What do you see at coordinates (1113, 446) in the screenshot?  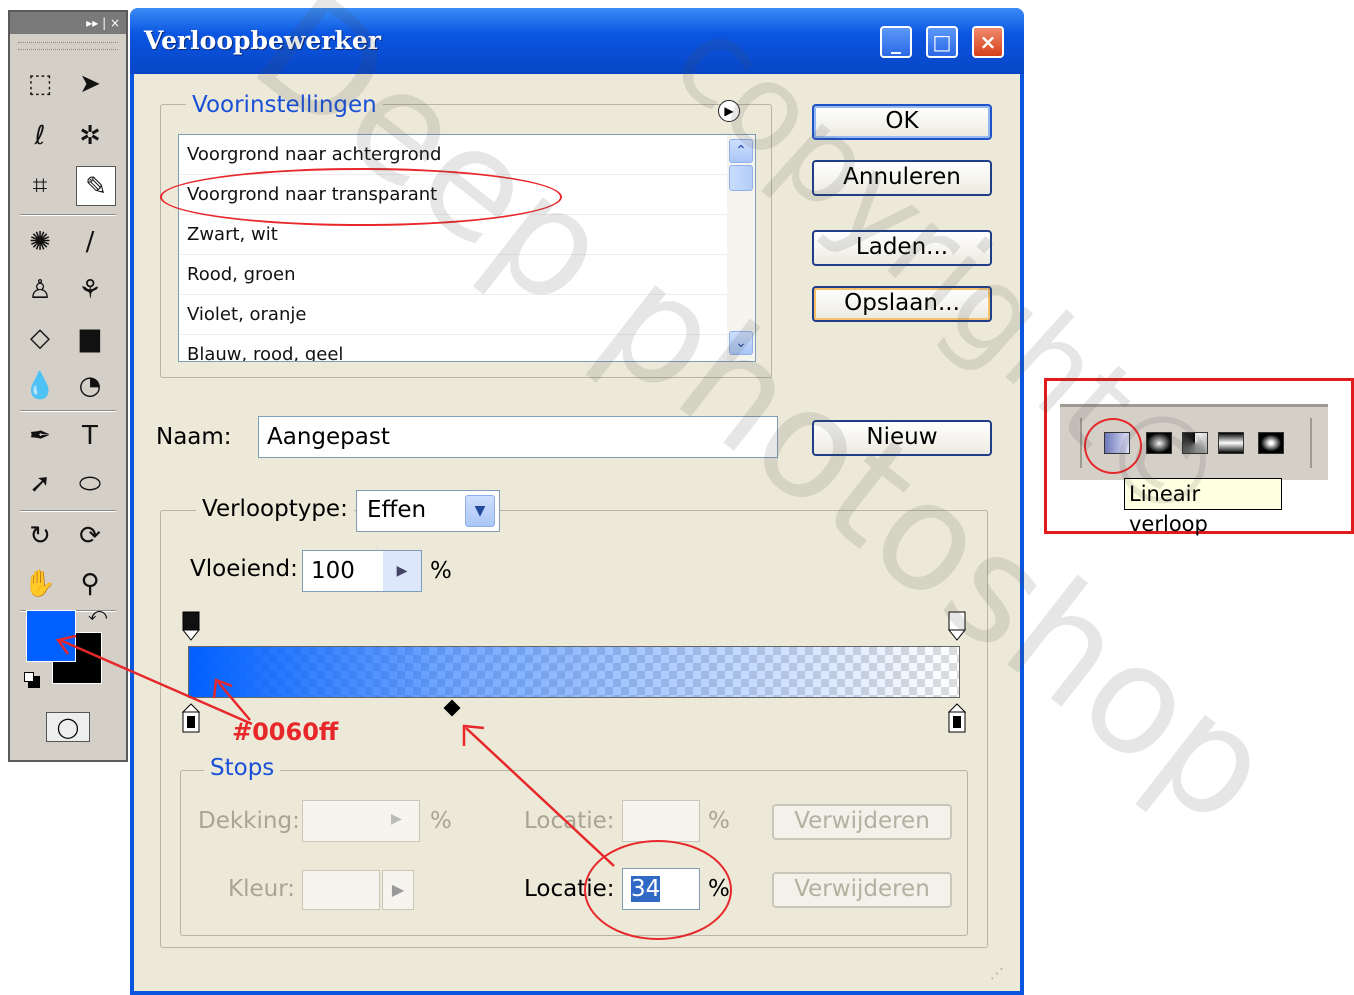 I see `linear-gradient-highlight` at bounding box center [1113, 446].